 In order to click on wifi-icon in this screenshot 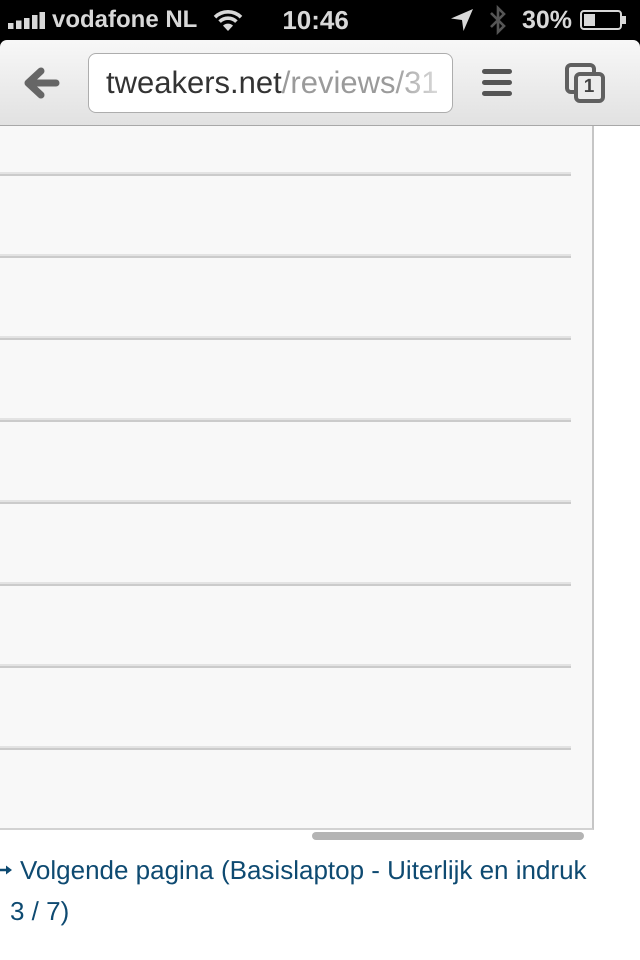, I will do `click(228, 20)`.